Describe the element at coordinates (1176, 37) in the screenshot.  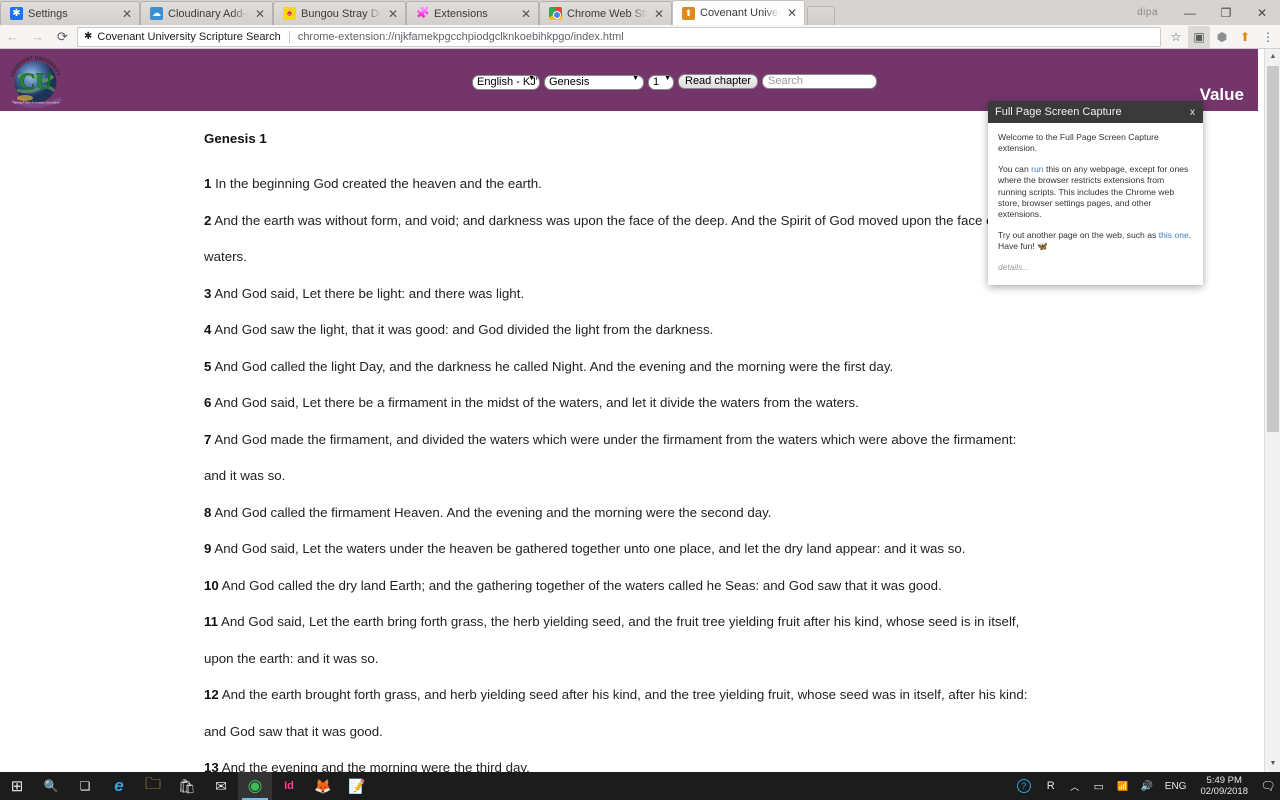
I see `bookmark-star-icon: ☆` at that location.